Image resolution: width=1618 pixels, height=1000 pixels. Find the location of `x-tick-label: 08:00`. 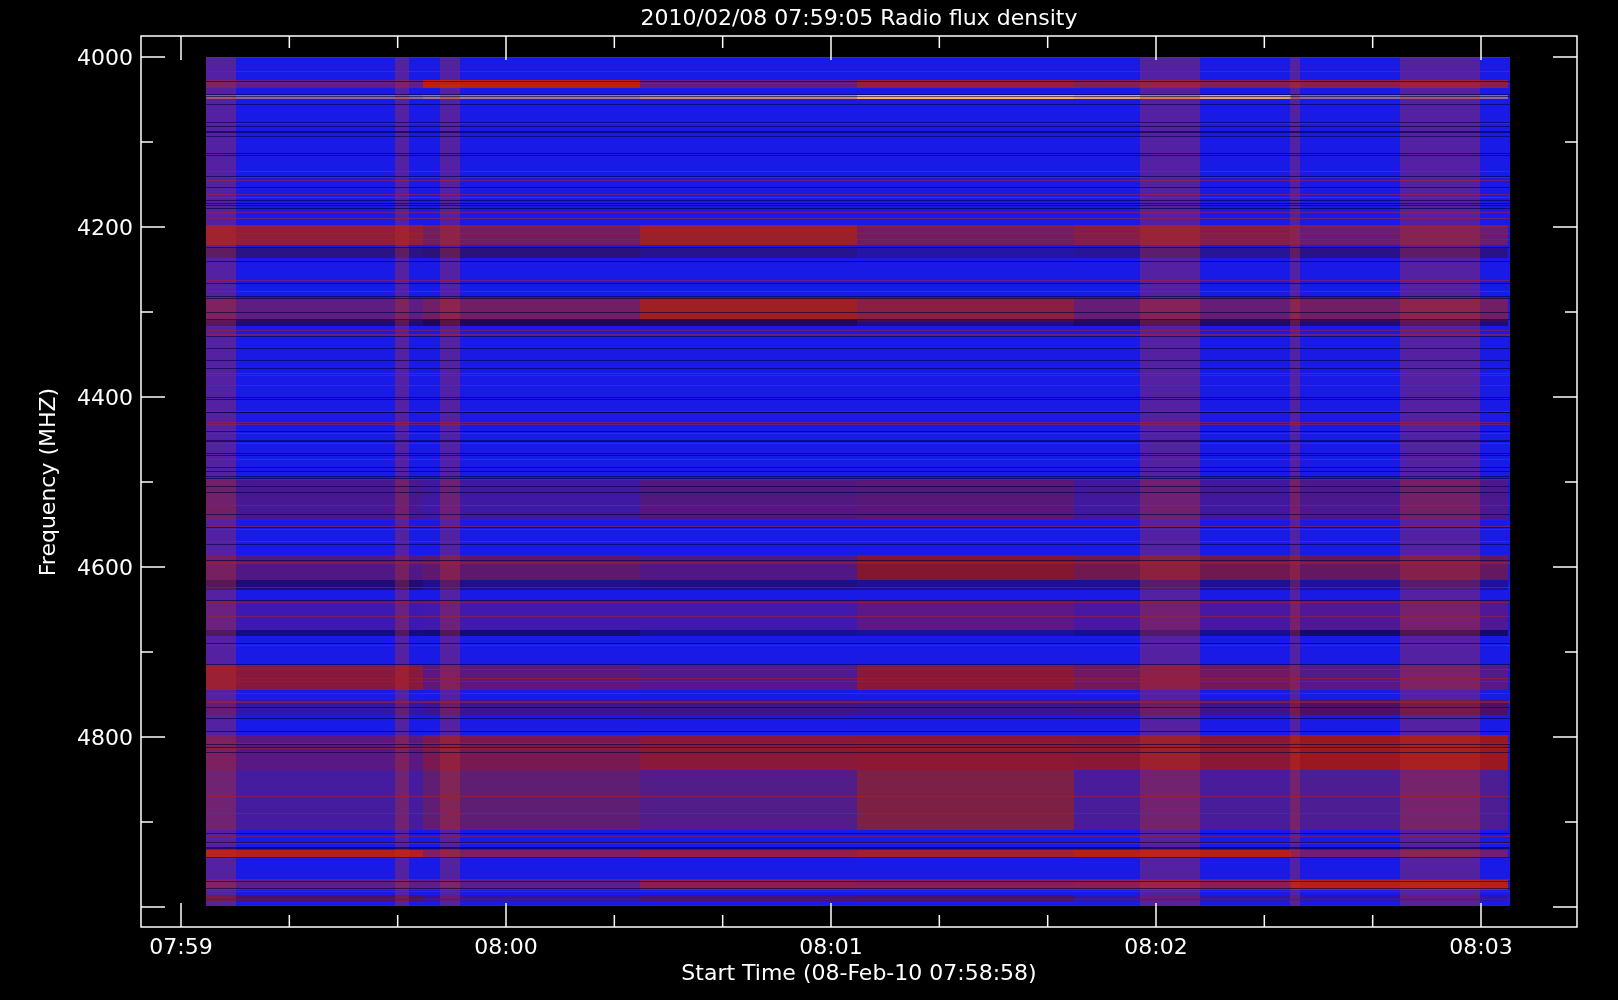

x-tick-label: 08:00 is located at coordinates (506, 946).